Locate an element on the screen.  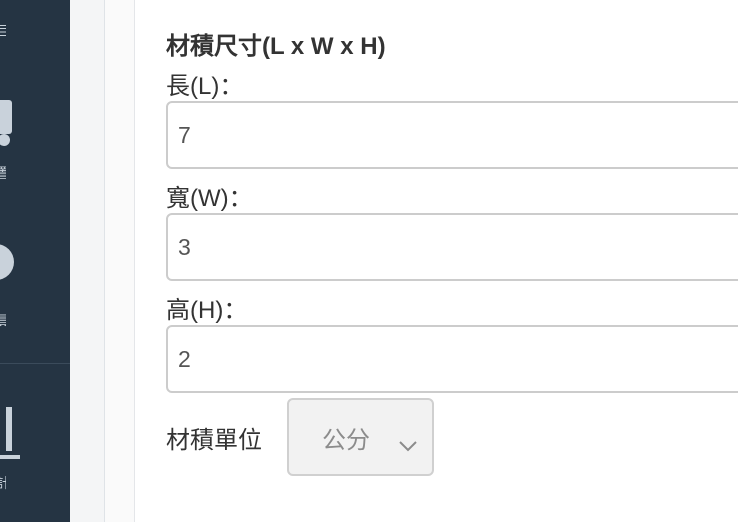
unit-select: 公分 is located at coordinates (360, 437).